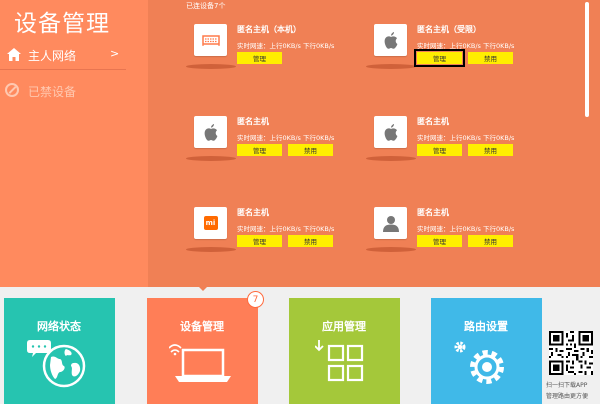 This screenshot has height=404, width=600. What do you see at coordinates (587, 59) in the screenshot?
I see `scrollbar` at bounding box center [587, 59].